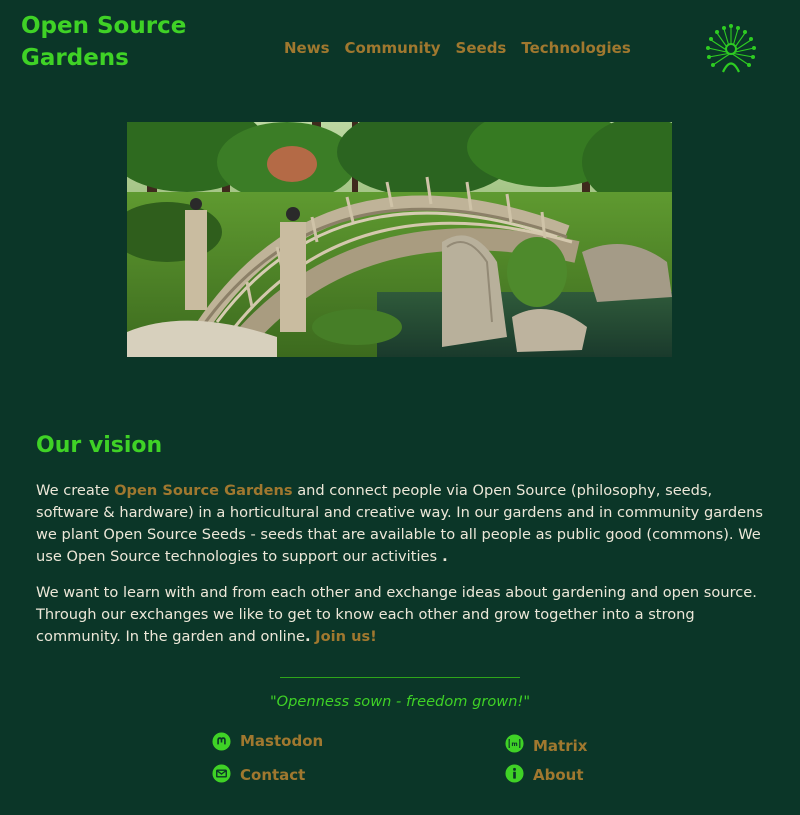 The height and width of the screenshot is (815, 800). What do you see at coordinates (442, 556) in the screenshot?
I see `vision-p1-end: .` at bounding box center [442, 556].